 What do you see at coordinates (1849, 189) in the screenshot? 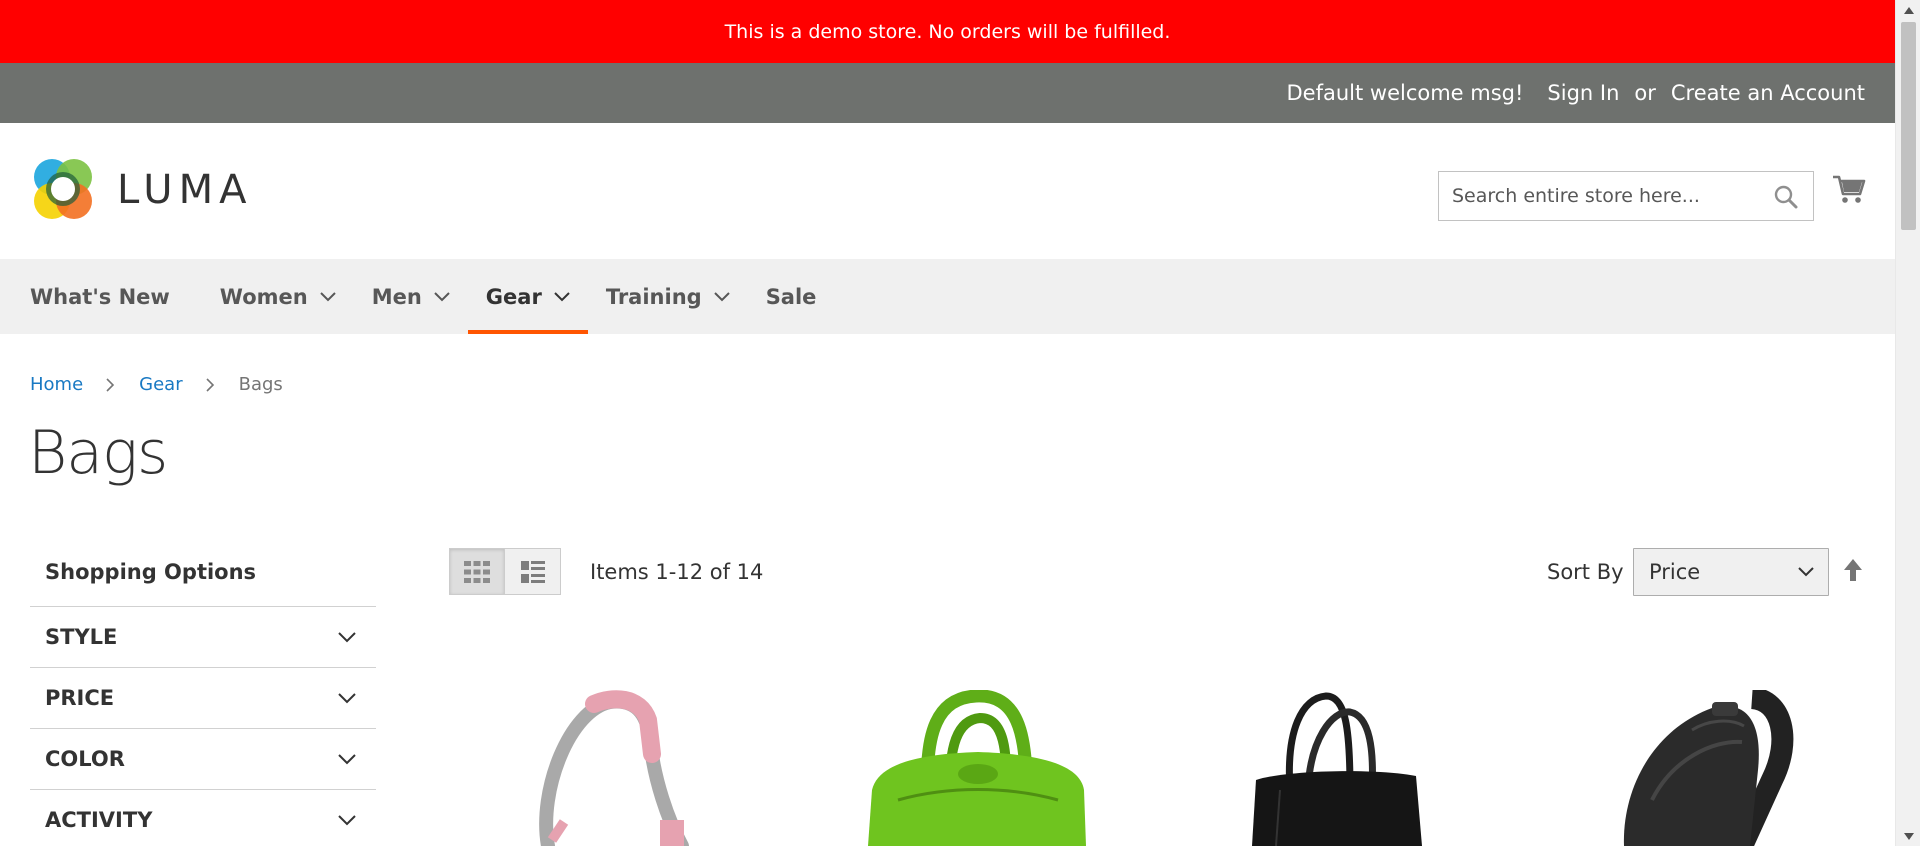
I see `cart-icon` at bounding box center [1849, 189].